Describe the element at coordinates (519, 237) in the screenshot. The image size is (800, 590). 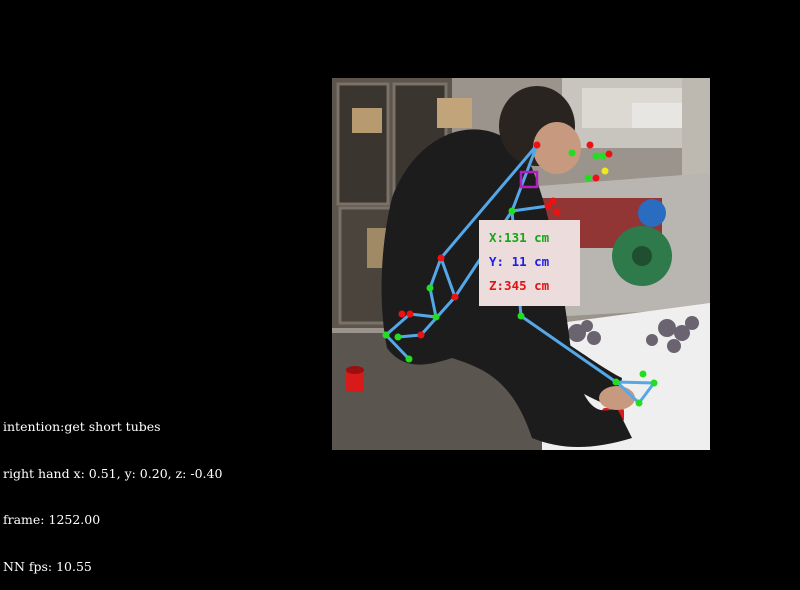
I see `coord-x-label: X:131 cm` at that location.